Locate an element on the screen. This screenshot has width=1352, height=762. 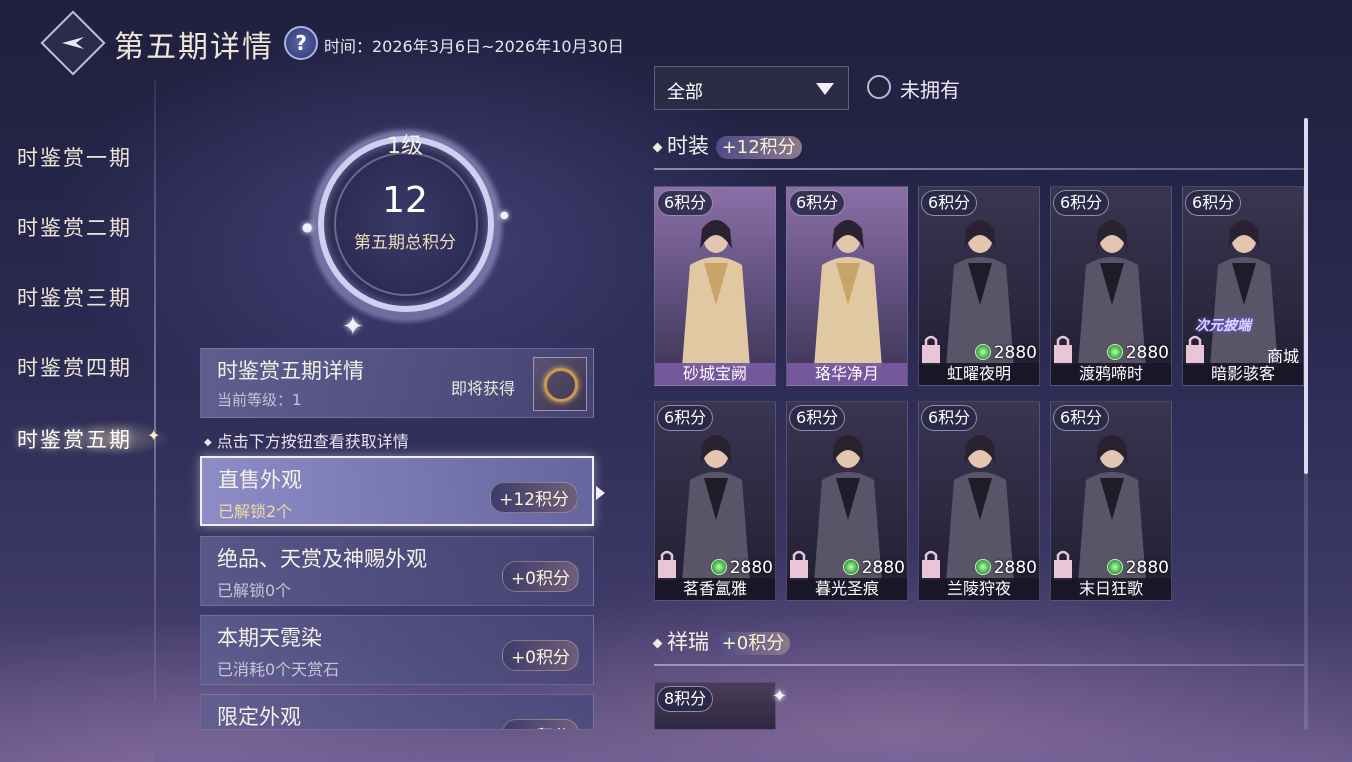
points-badge: 8积分 is located at coordinates (685, 699).